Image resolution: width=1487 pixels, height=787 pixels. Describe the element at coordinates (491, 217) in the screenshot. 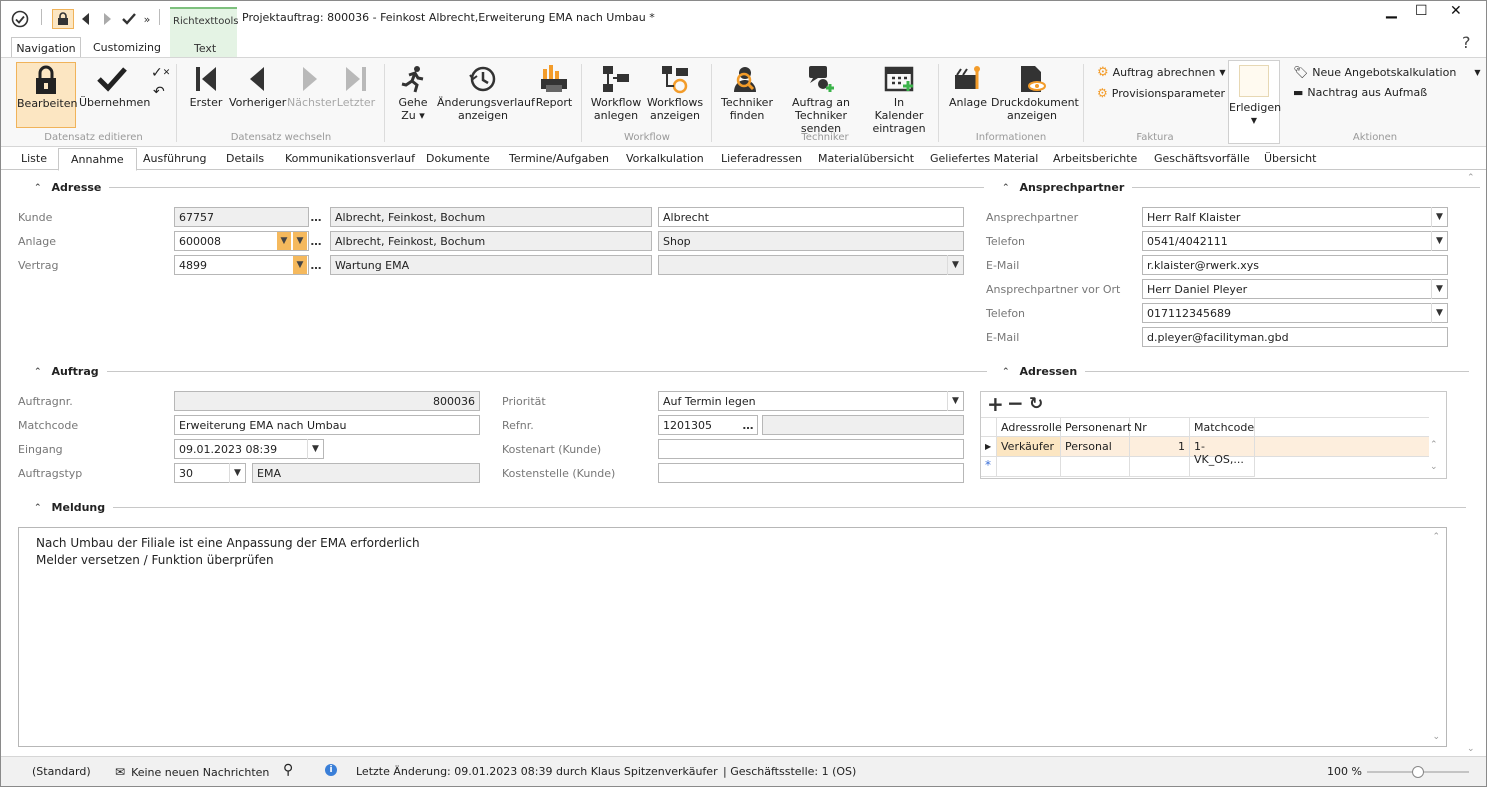

I see `kunde-name-field: Albrecht, Feinkost, Bochum` at that location.